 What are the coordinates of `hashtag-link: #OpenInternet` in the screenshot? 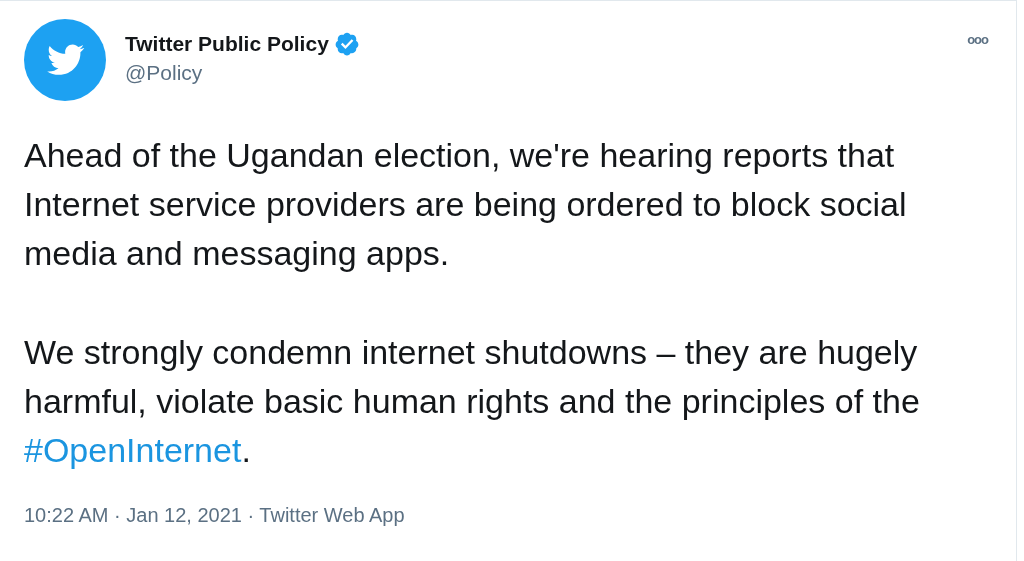 It's located at (133, 450).